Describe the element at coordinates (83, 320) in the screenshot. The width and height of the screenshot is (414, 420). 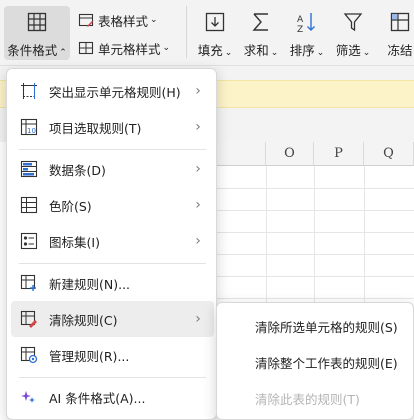
I see `menu-item-label: 清除规则(C)` at that location.